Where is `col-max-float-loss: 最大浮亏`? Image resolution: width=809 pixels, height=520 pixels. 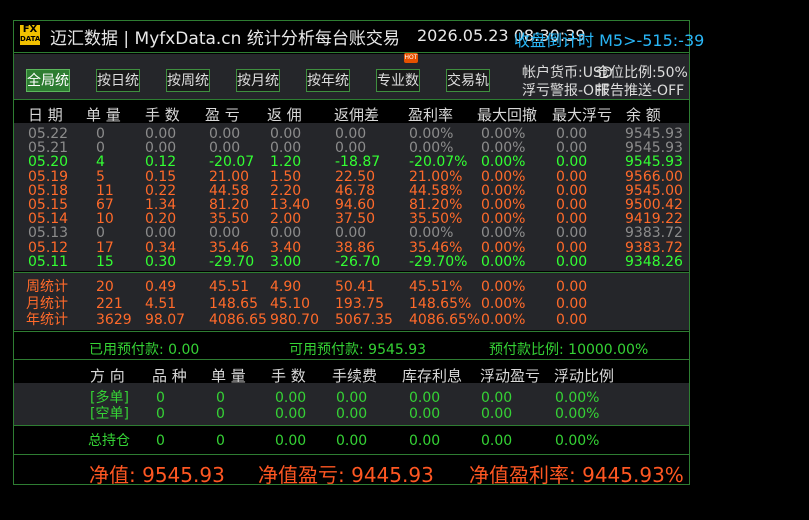
col-max-float-loss: 最大浮亏 is located at coordinates (582, 115).